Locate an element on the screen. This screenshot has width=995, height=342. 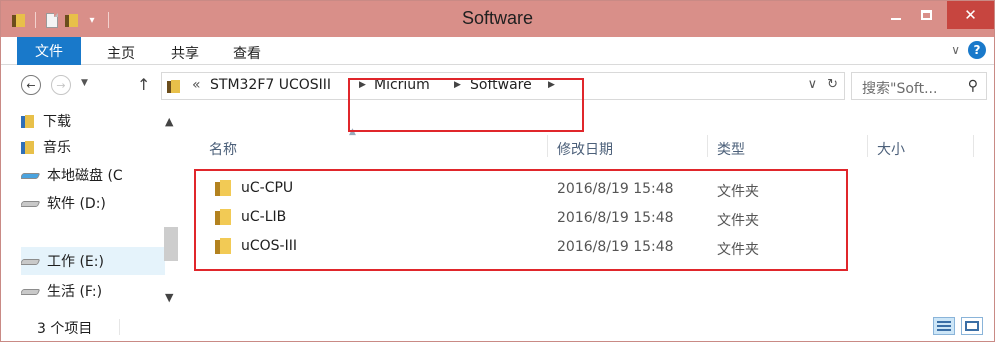
up-arrow-icon: ↑ is located at coordinates (143, 84).